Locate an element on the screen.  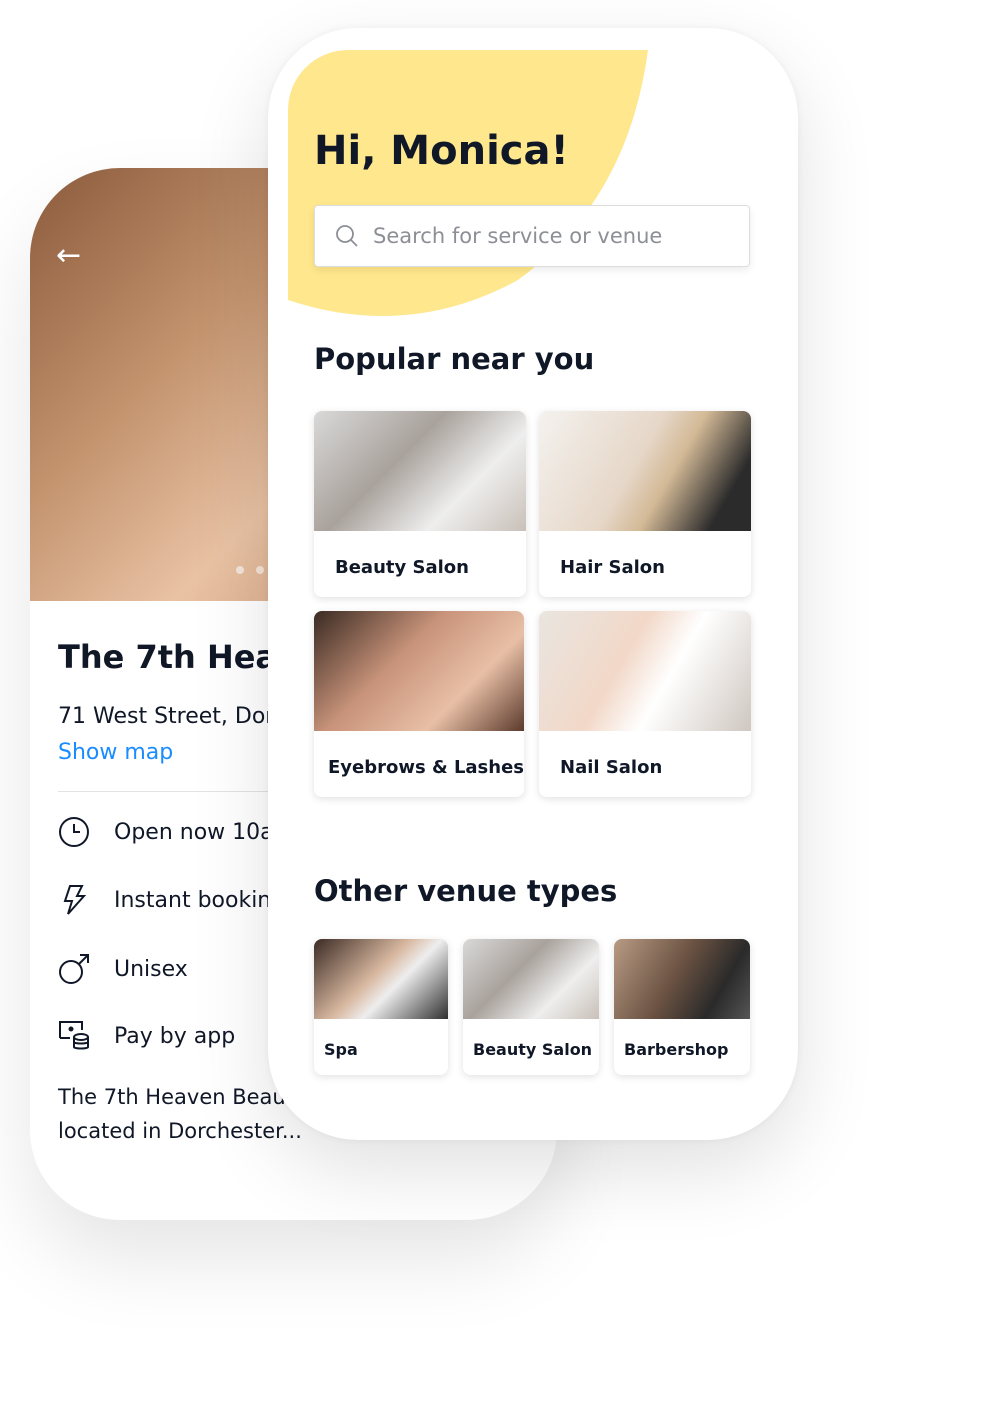
venue-type-card-barbershop: Barbershop is located at coordinates (682, 1007).